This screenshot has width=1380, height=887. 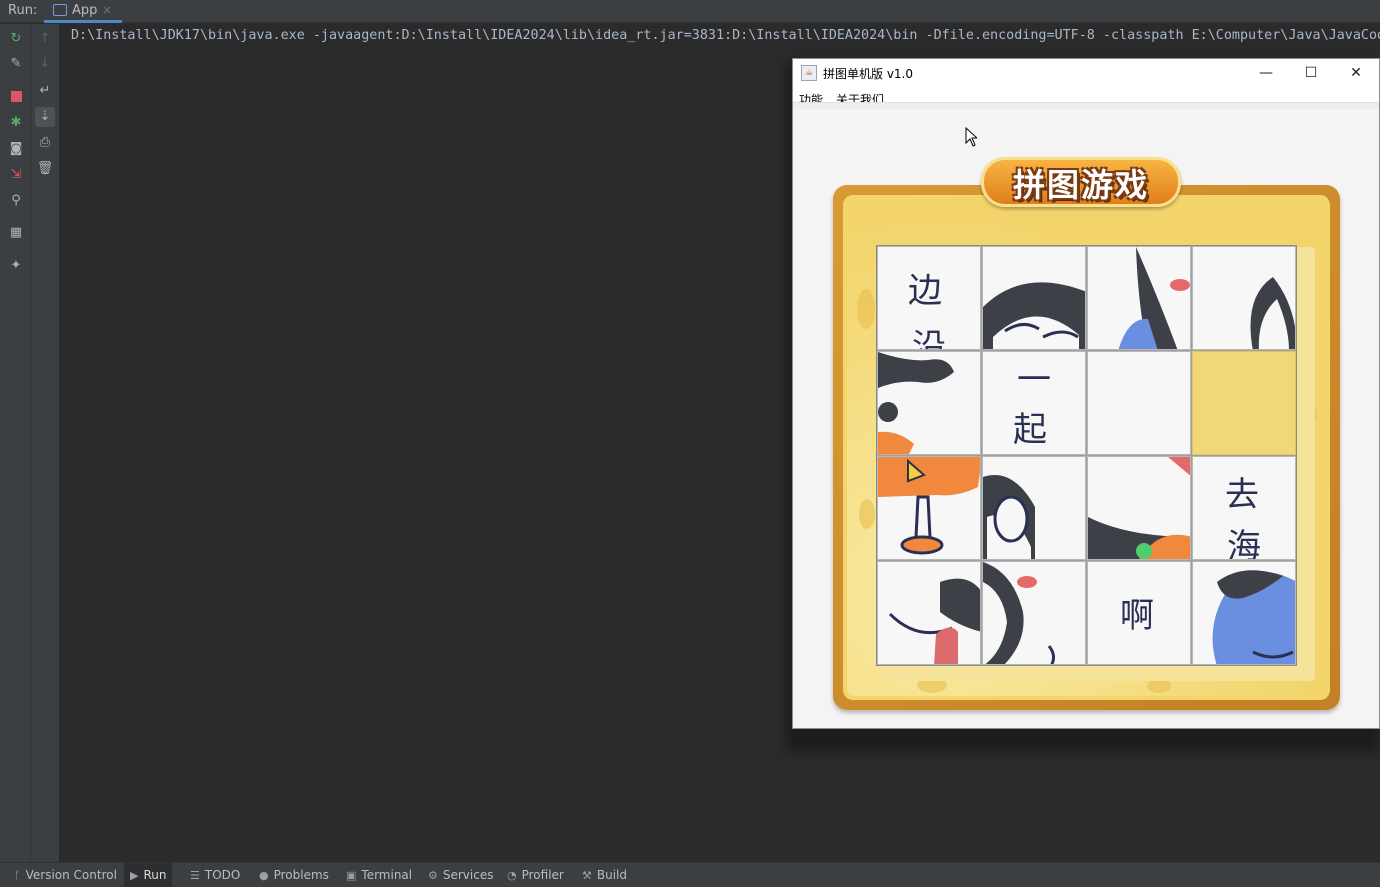 I want to click on application-icon, so click(x=60, y=10).